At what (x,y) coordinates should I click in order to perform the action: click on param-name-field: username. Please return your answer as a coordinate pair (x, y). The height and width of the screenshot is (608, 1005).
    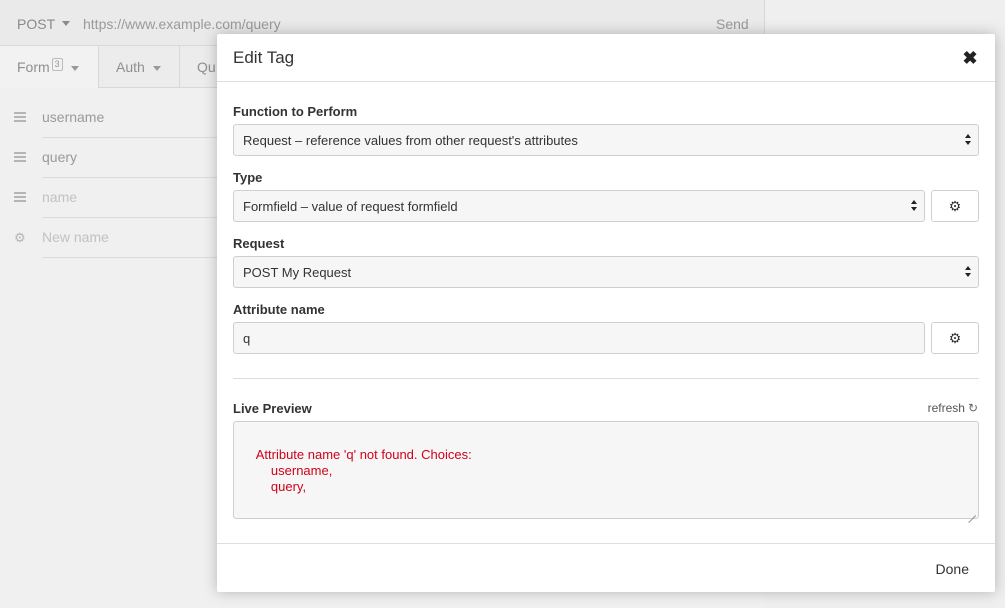
    Looking at the image, I should click on (132, 118).